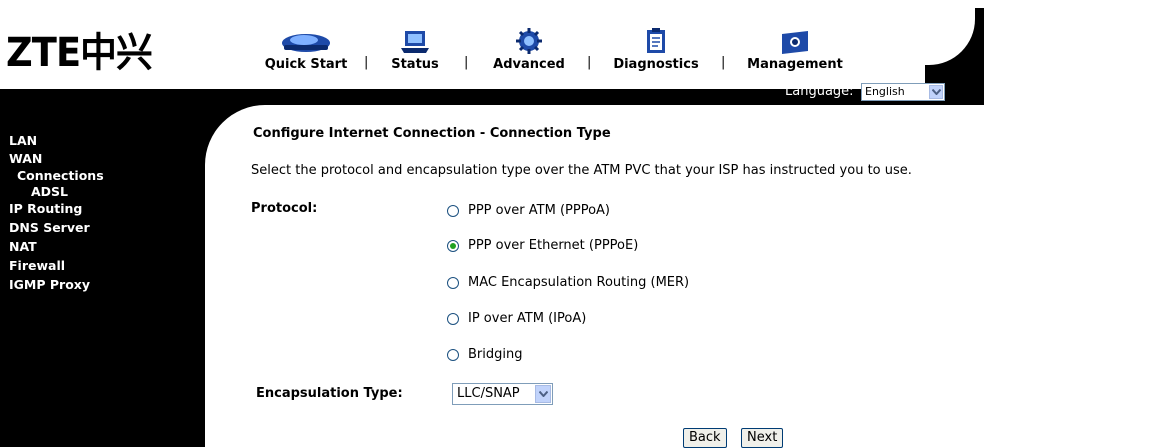  I want to click on protocol-option-ipoa: IP over ATM (IPoA), so click(516, 318).